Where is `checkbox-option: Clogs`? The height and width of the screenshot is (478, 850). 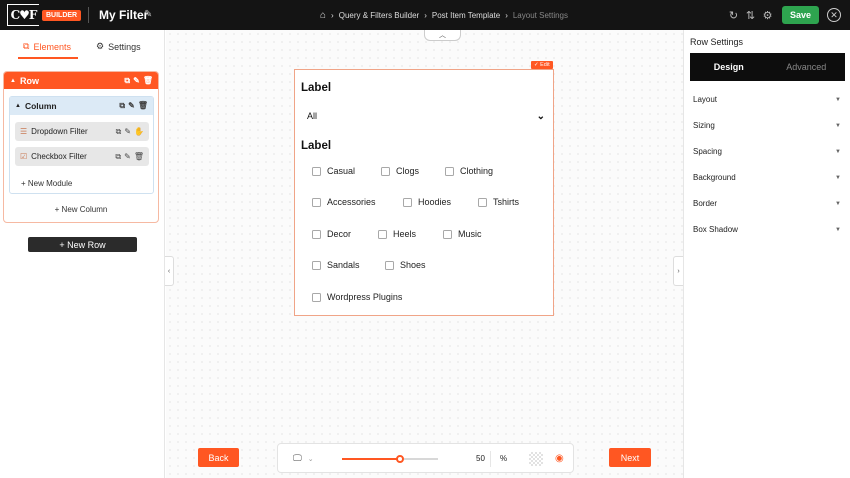
checkbox-option: Clogs is located at coordinates (400, 171).